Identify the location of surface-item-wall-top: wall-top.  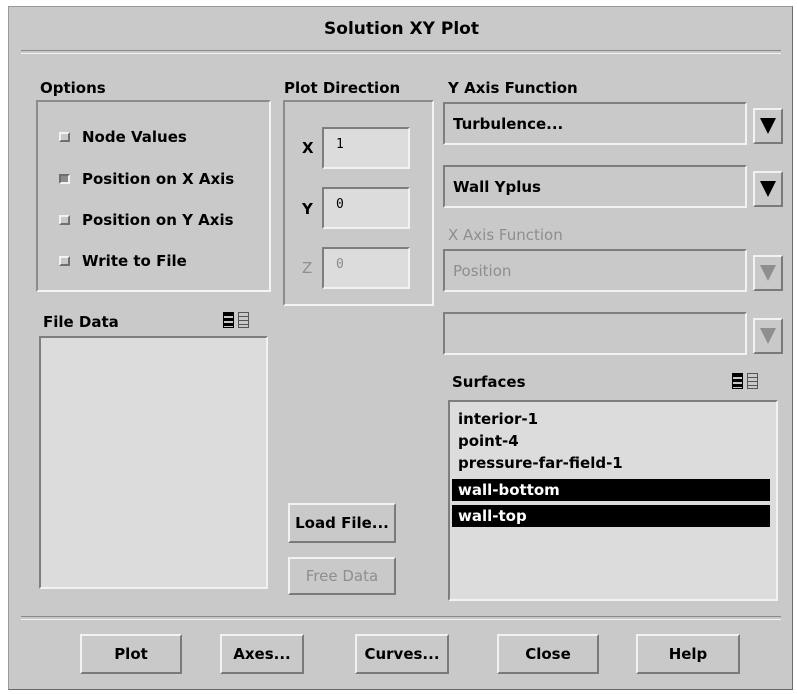
(611, 516).